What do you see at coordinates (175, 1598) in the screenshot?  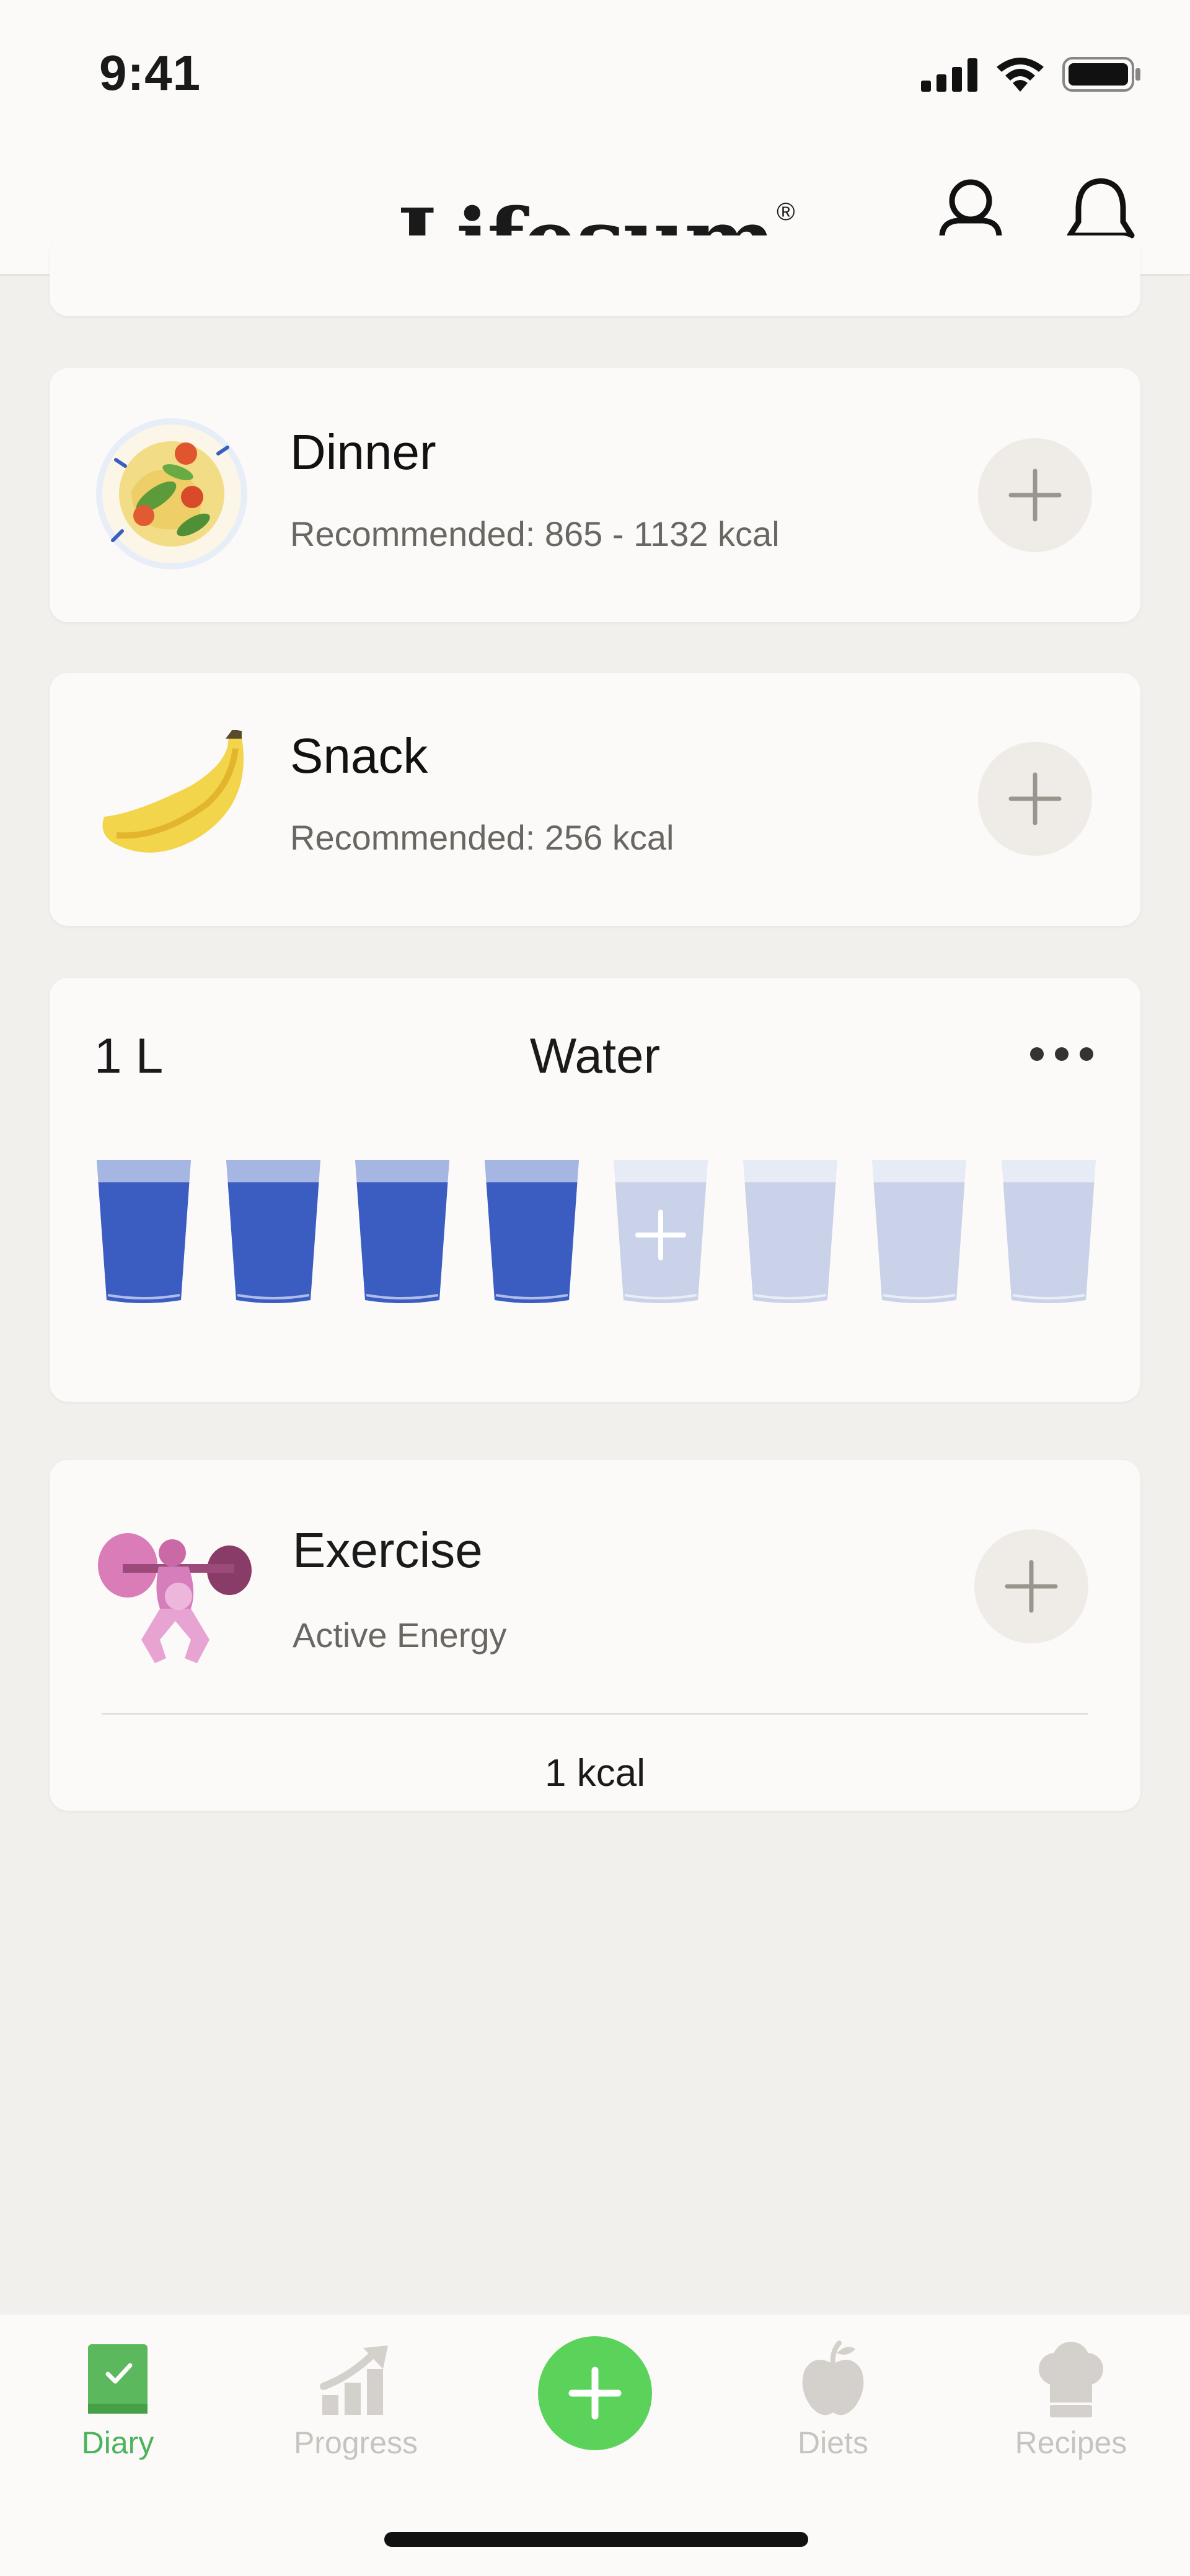 I see `weightlifter-icon` at bounding box center [175, 1598].